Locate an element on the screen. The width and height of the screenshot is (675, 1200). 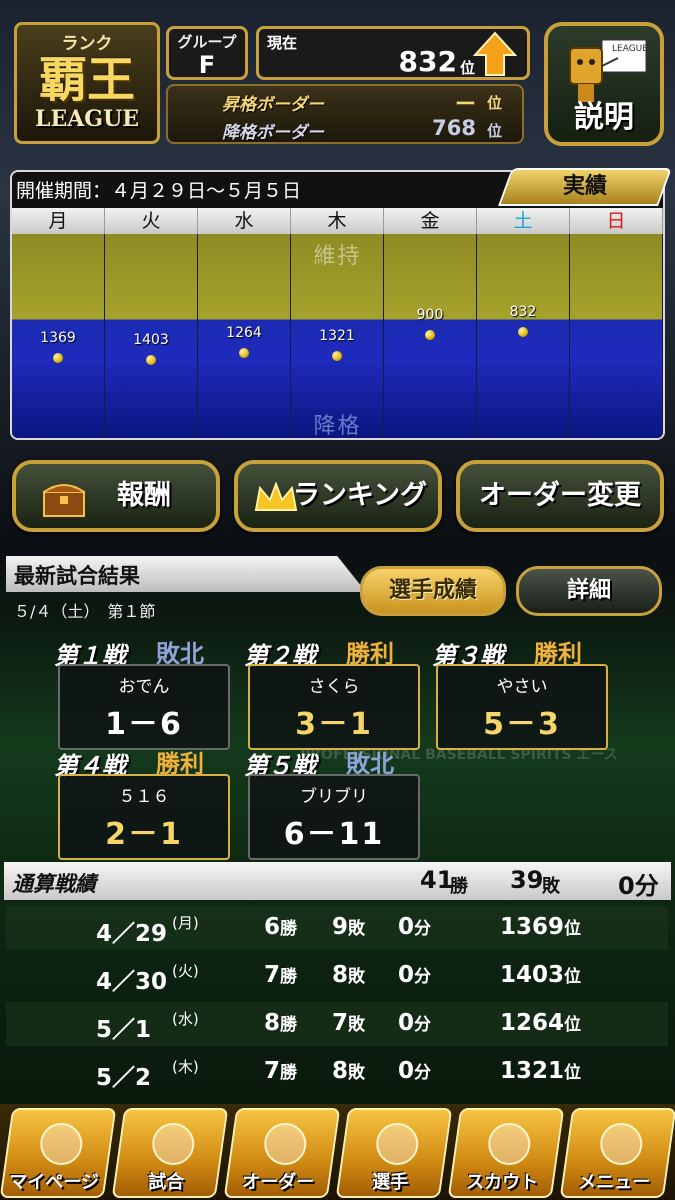
detail-button: 詳細 is located at coordinates (589, 591).